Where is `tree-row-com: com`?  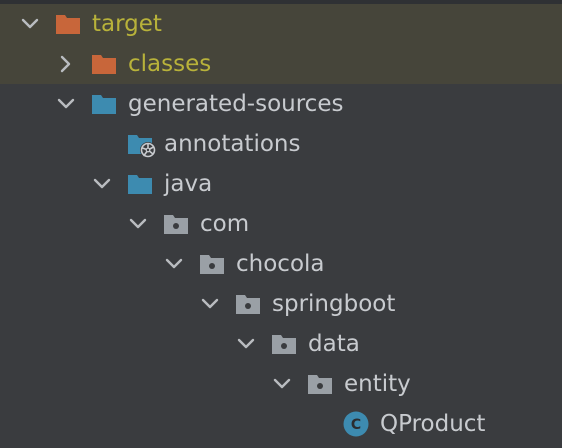
tree-row-com: com is located at coordinates (281, 224).